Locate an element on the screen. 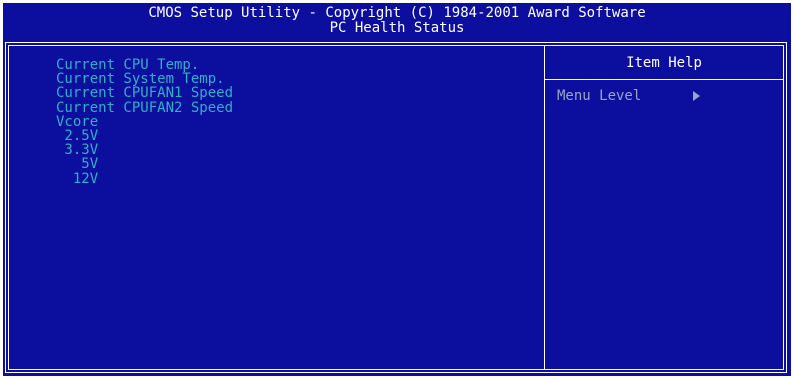 This screenshot has height=379, width=794. panel-divider is located at coordinates (544, 207).